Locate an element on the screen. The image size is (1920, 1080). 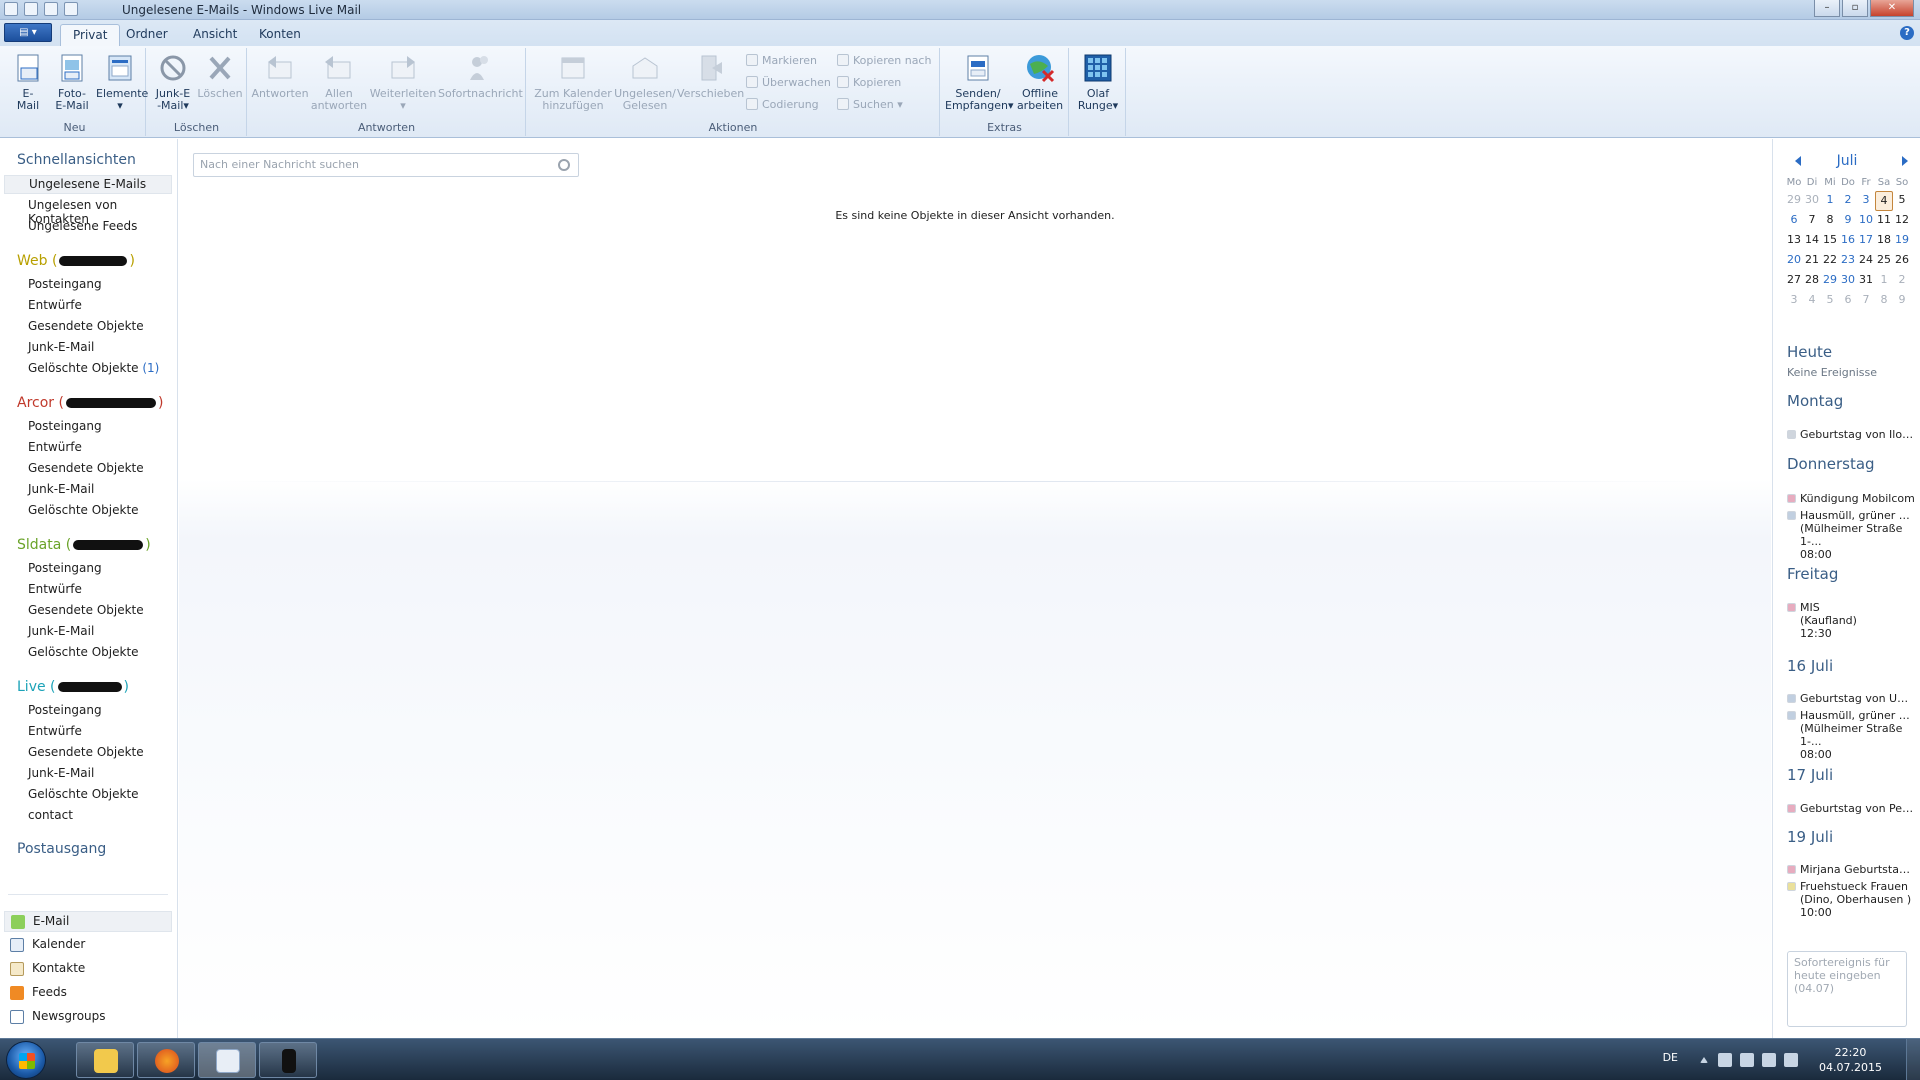
forward-button: Weiterleiten ▾ is located at coordinates (403, 82).